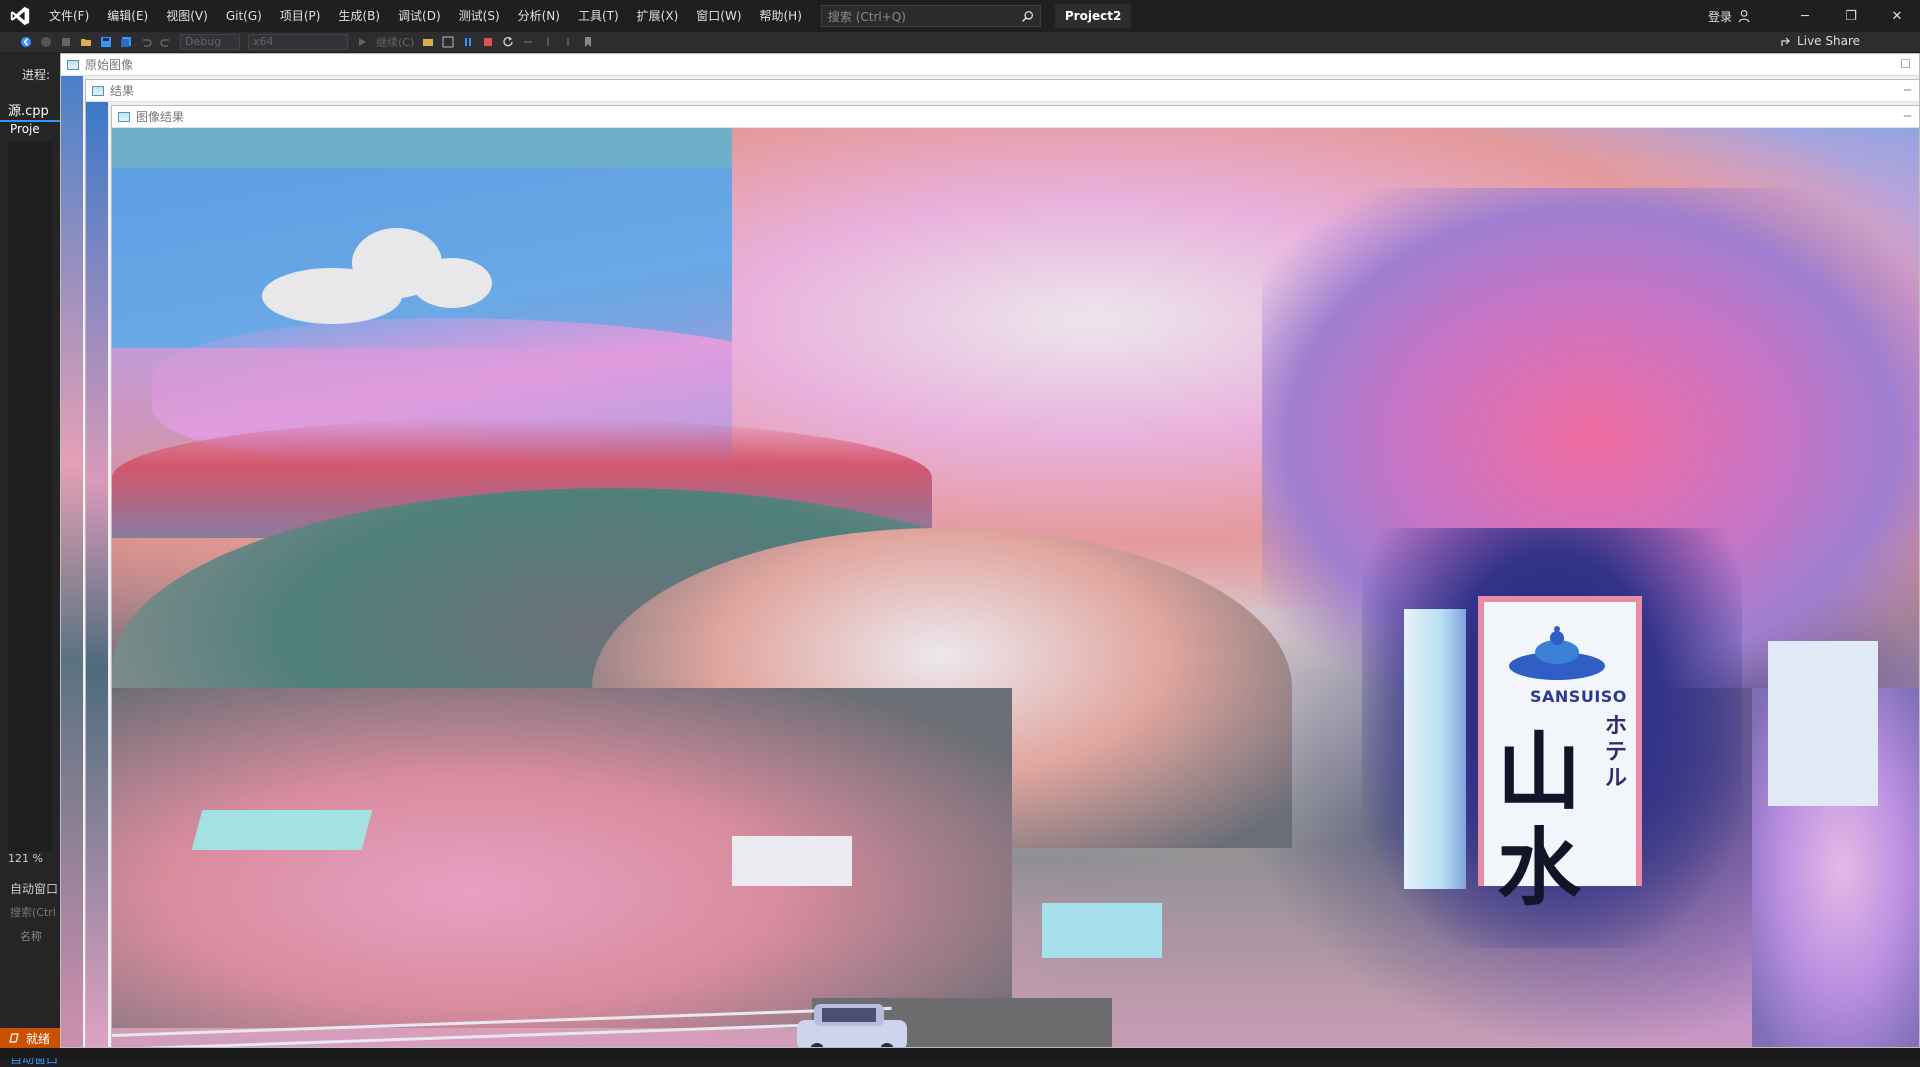 This screenshot has height=1067, width=1920. Describe the element at coordinates (210, 42) in the screenshot. I see `config-select: Debug` at that location.